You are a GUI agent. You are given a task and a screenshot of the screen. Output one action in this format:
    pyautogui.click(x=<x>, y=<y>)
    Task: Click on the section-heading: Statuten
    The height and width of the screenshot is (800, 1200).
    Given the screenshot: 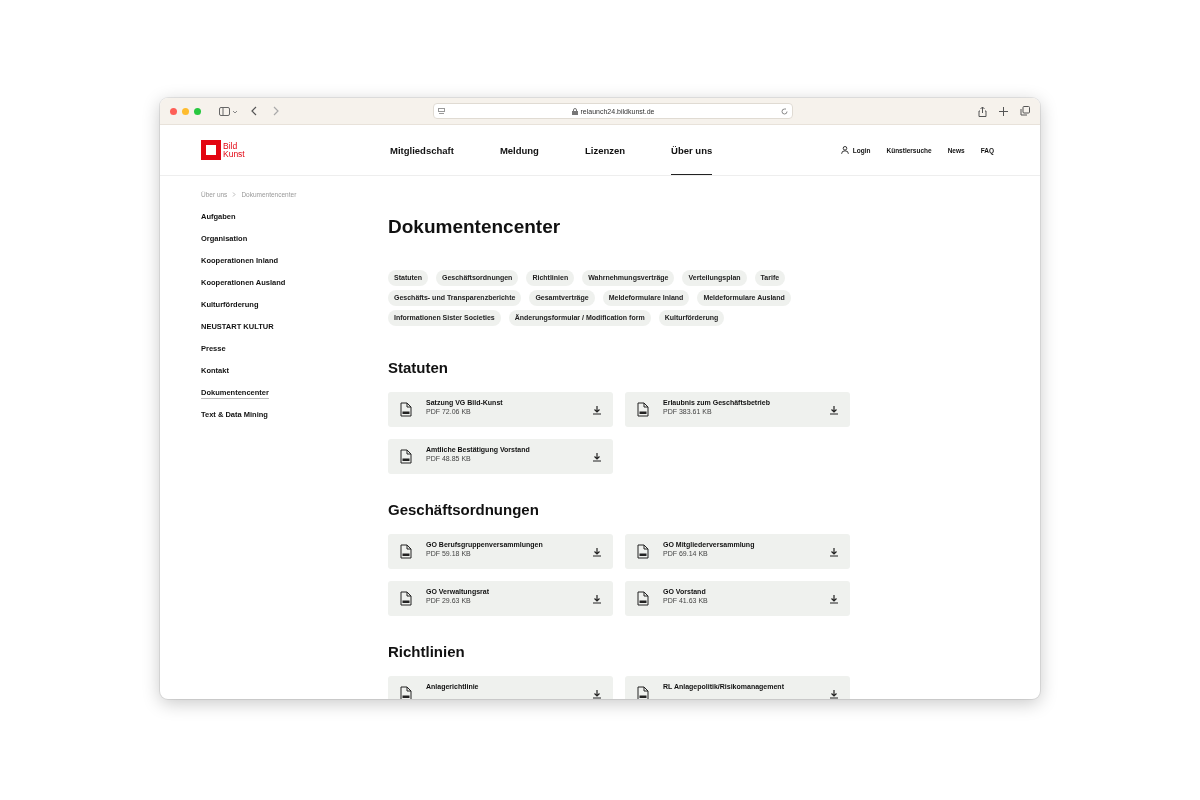 What is the action you would take?
    pyautogui.click(x=418, y=368)
    